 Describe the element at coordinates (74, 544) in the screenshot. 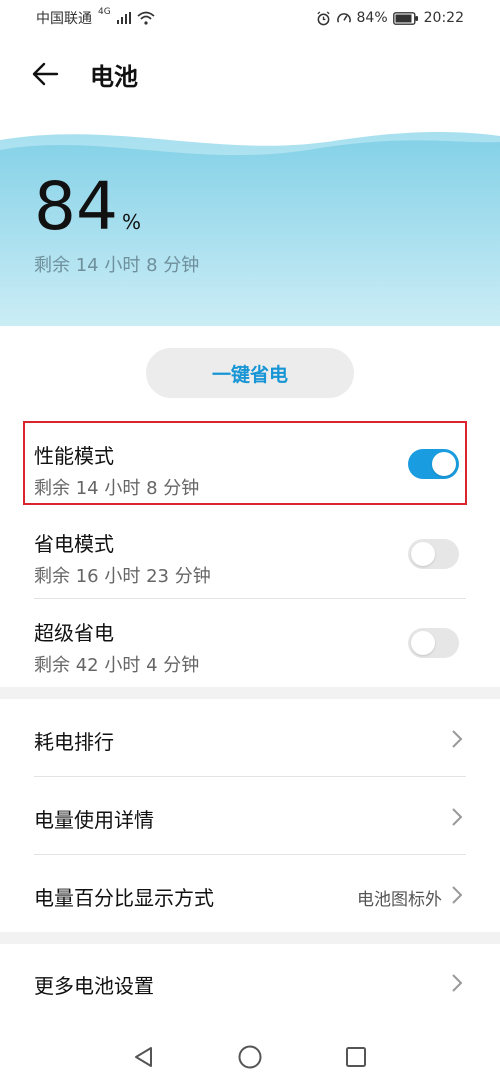

I see `mode-title: 省电模式` at that location.